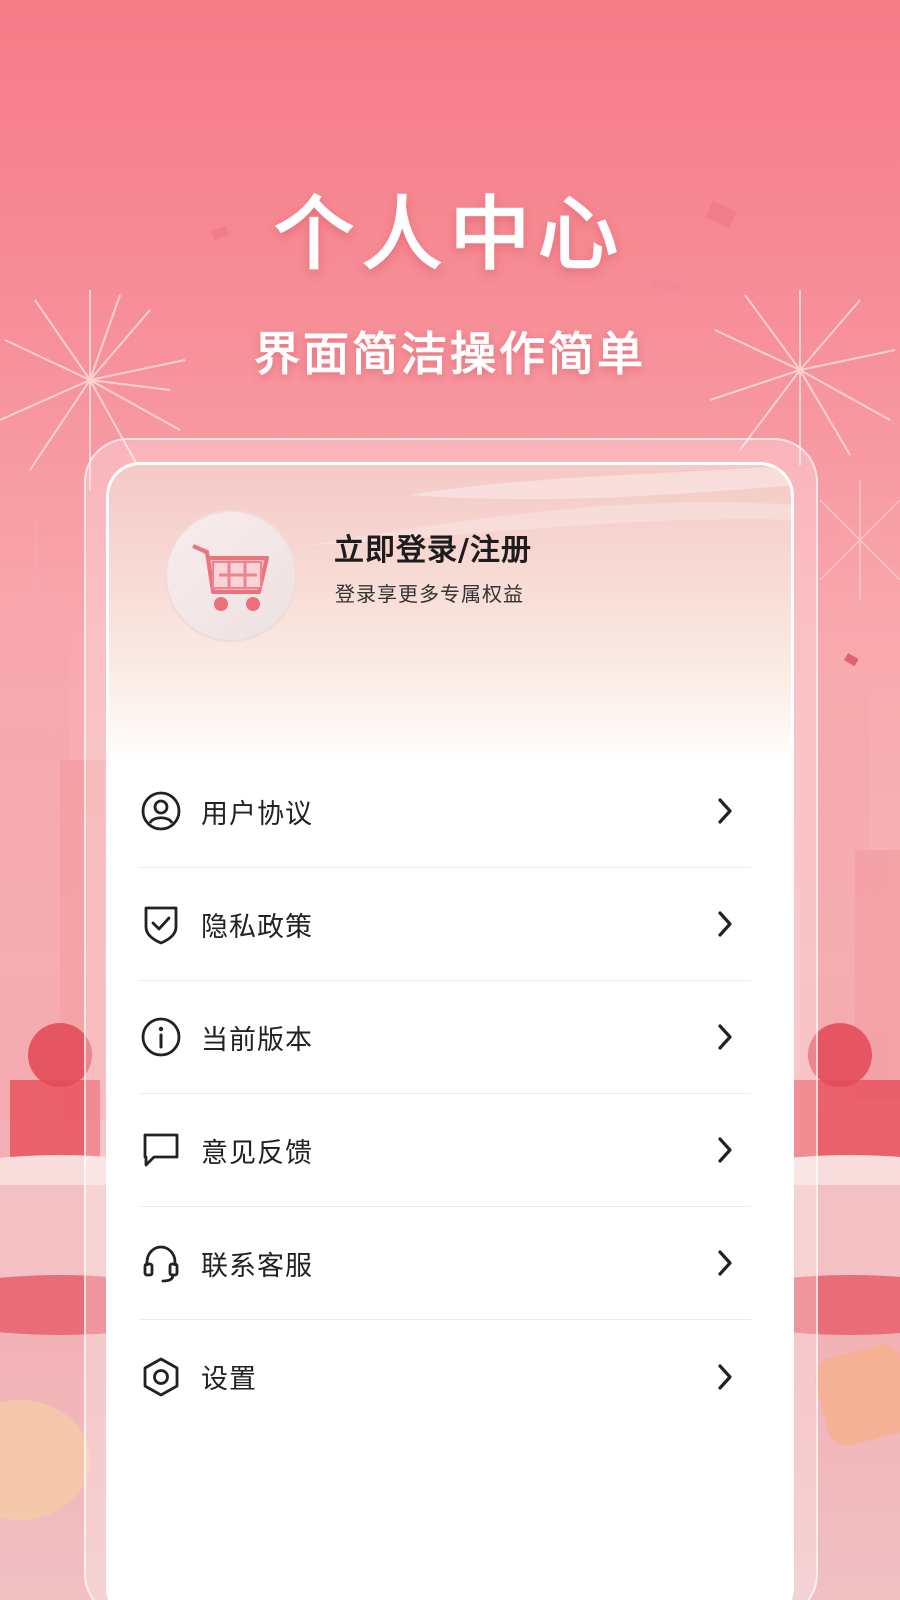 The image size is (900, 1600). I want to click on menu-label: 意见反馈, so click(257, 1153).